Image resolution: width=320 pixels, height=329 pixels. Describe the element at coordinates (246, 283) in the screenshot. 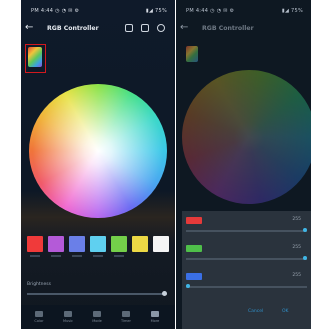

I see `blue-row: 255` at that location.